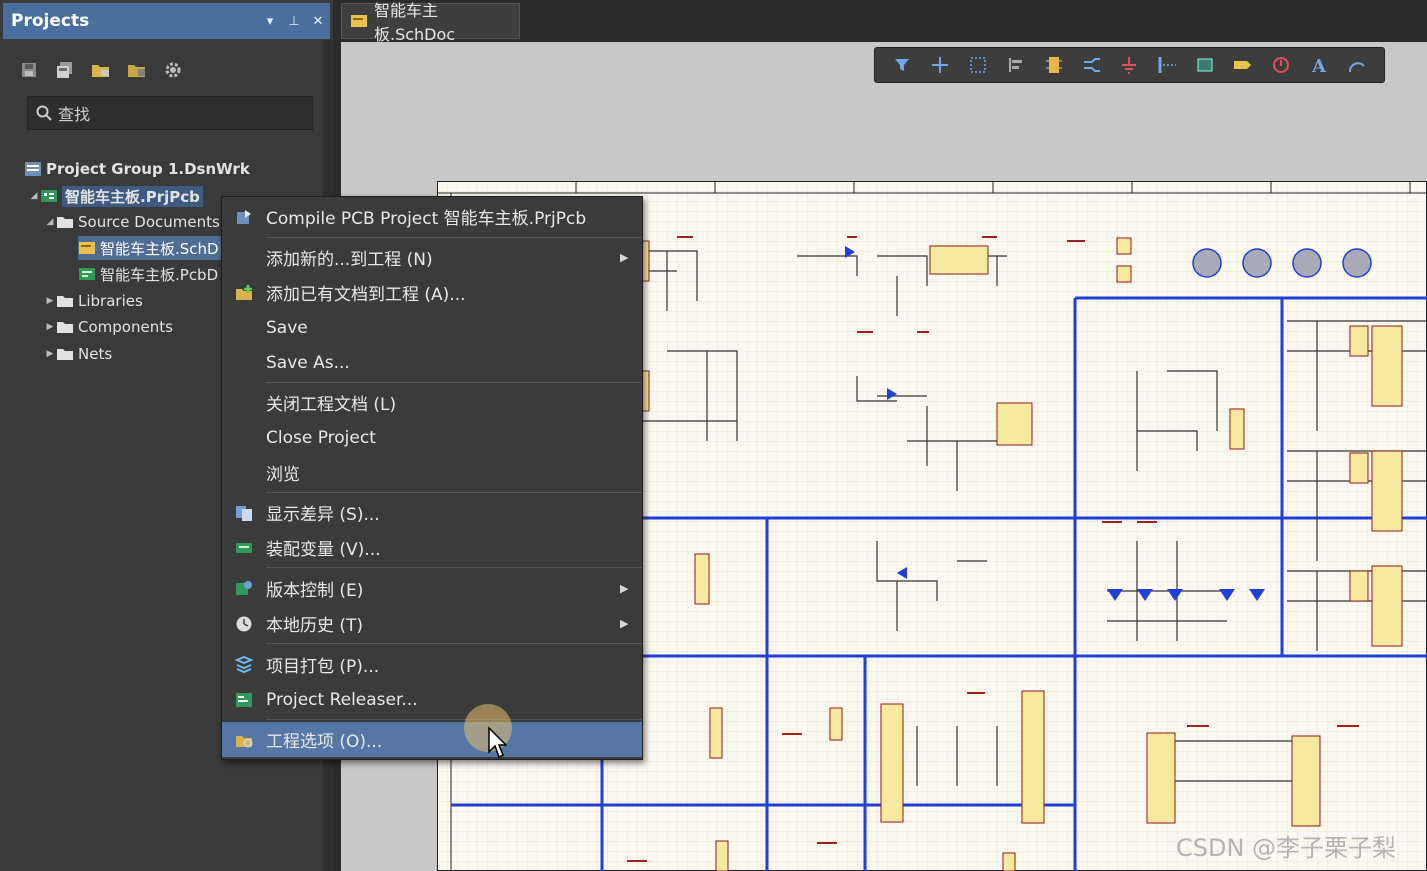 This screenshot has height=871, width=1427. What do you see at coordinates (244, 548) in the screenshot?
I see `variant-icon` at bounding box center [244, 548].